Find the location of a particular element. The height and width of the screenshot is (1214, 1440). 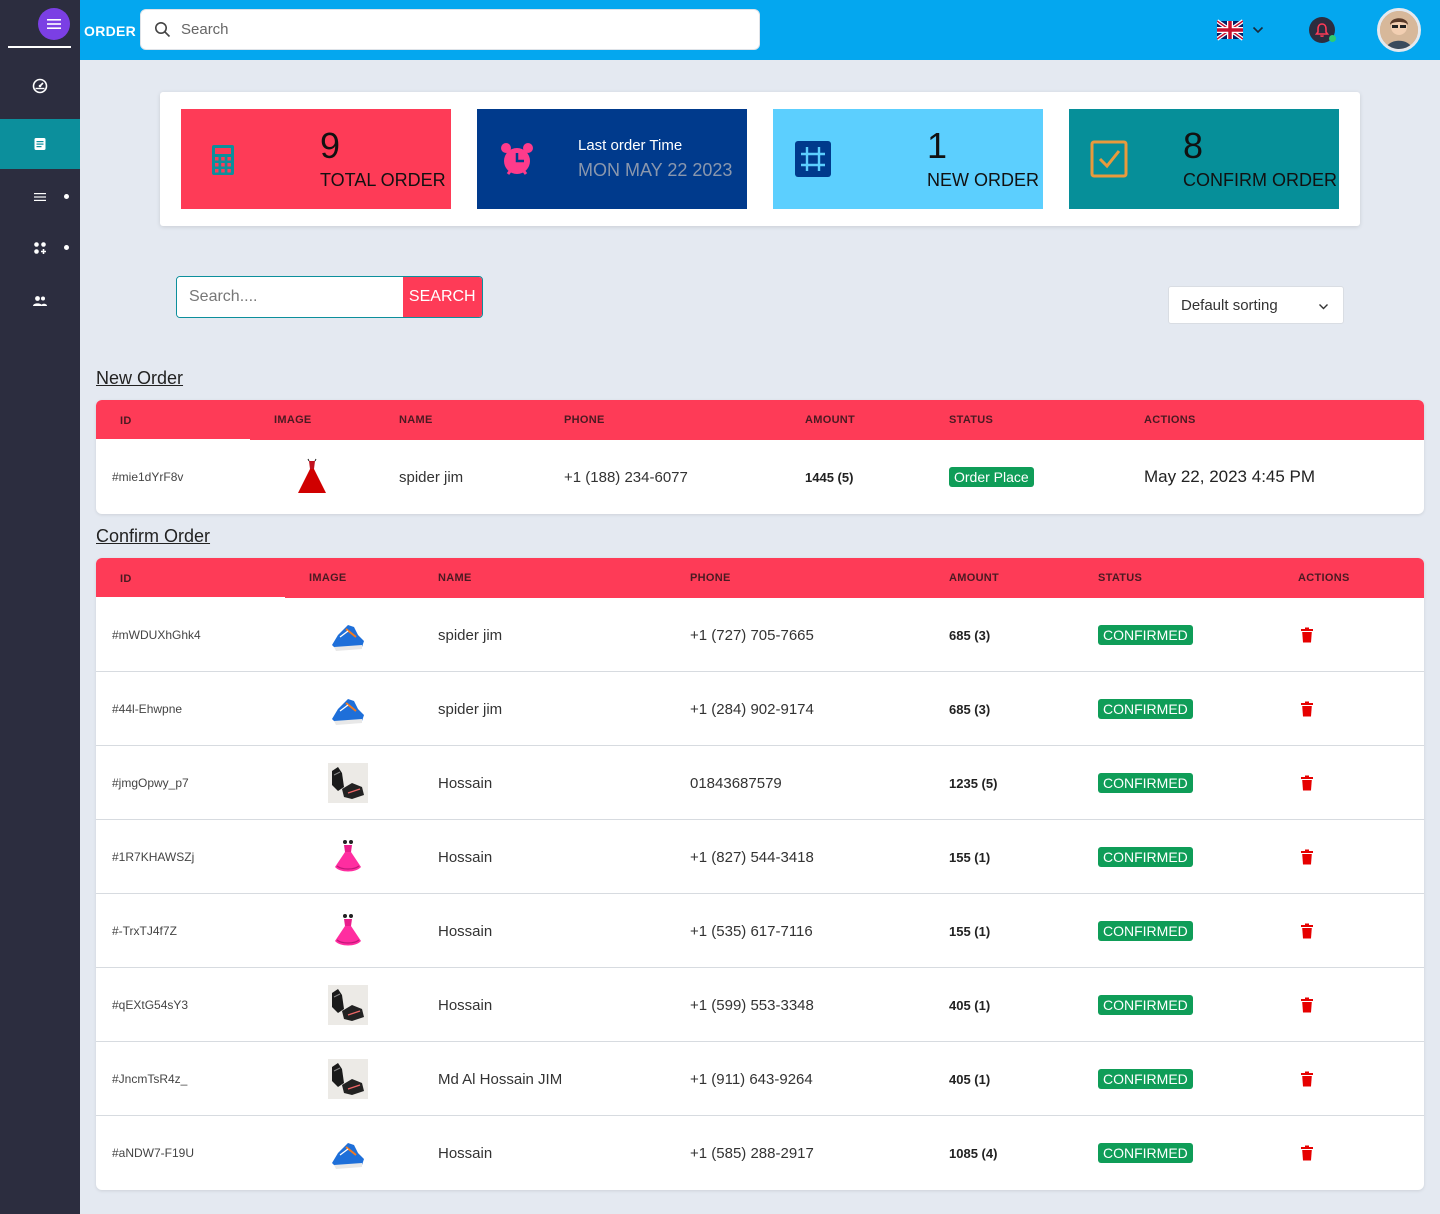

search-button: SEARCH is located at coordinates (442, 297).